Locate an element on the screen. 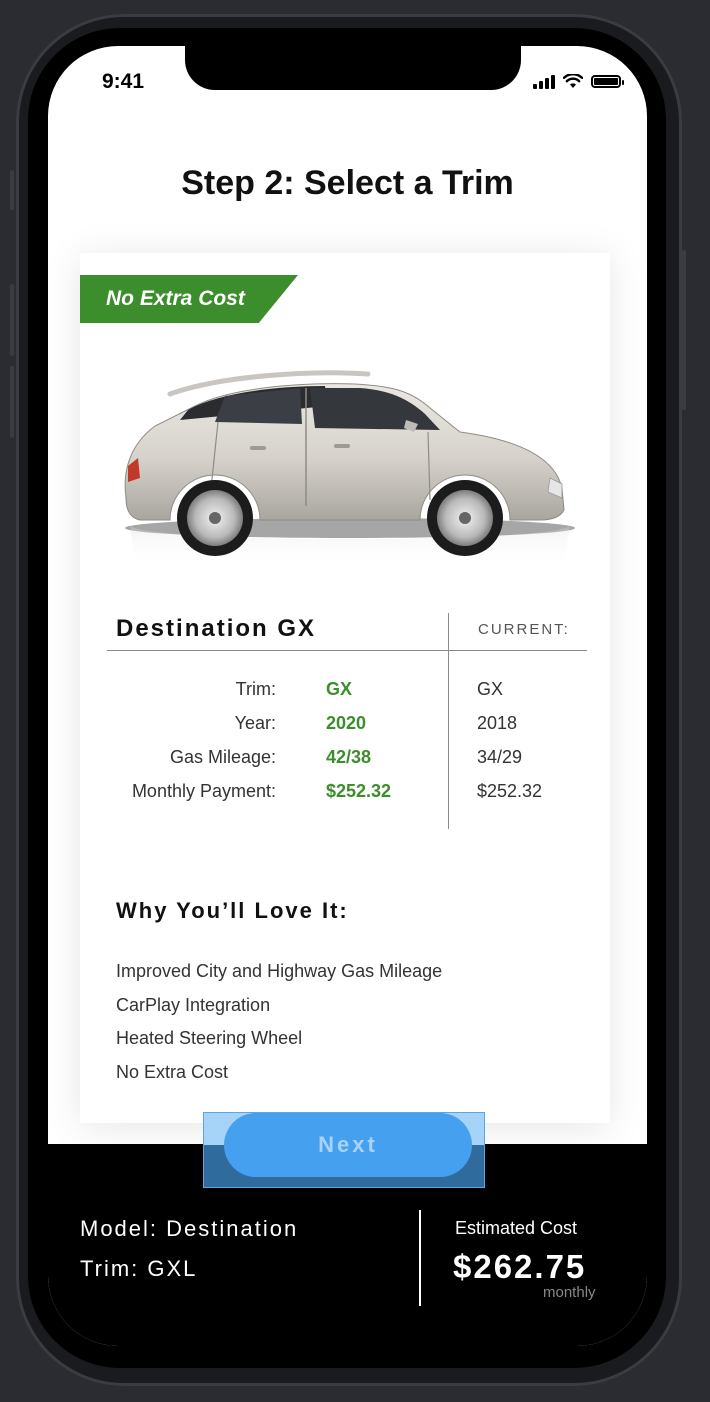  spec-row-gas-mileage: Gas Mileage: 42/38 34/29 is located at coordinates (345, 762).